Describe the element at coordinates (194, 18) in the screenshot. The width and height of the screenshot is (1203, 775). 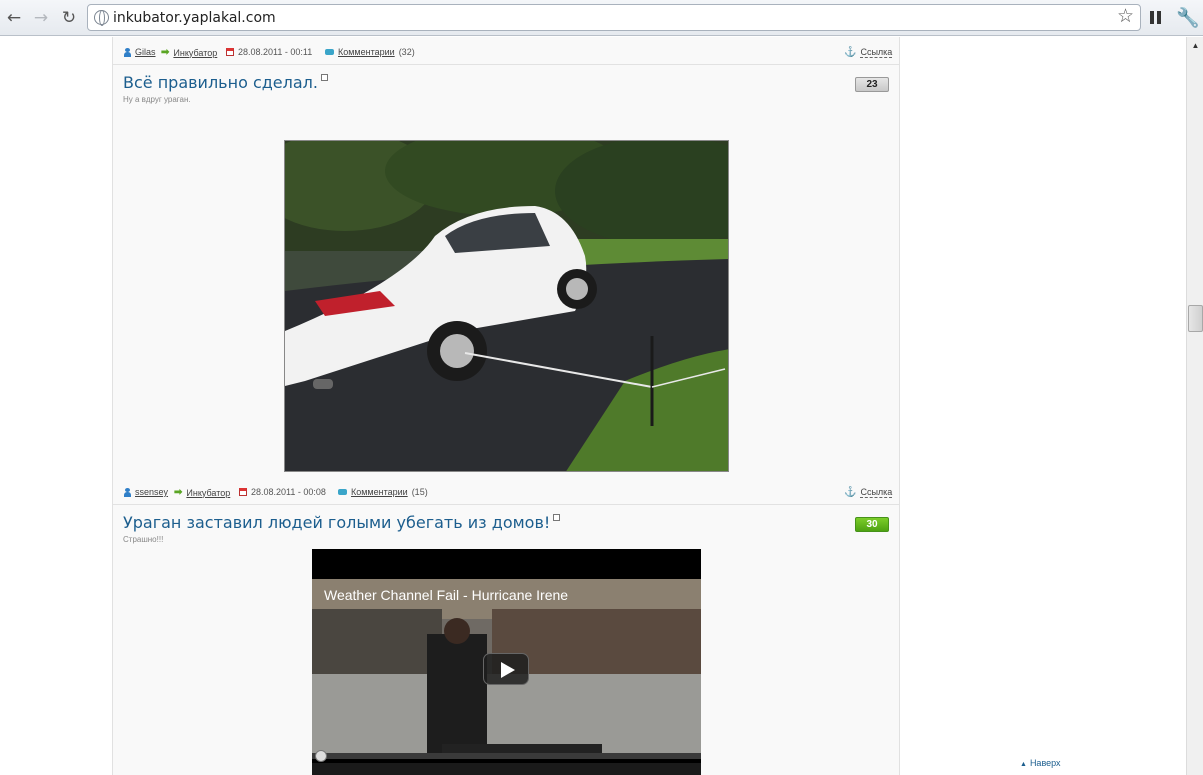
I see `address-bar-url: inkubator.yaplakal.com` at that location.